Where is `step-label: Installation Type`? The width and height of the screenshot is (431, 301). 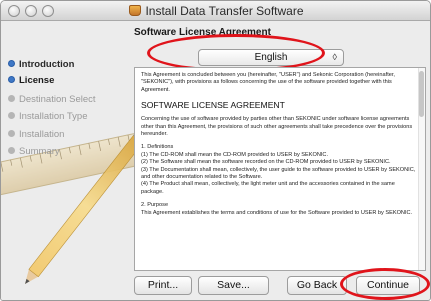
step-label: Installation Type is located at coordinates (53, 116).